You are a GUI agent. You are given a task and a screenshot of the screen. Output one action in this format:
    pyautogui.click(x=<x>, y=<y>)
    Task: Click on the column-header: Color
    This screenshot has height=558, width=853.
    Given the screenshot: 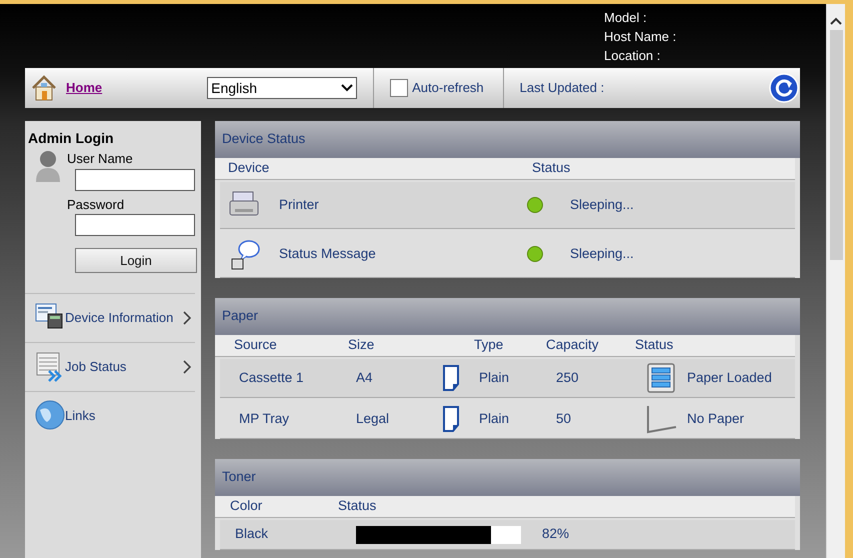 What is the action you would take?
    pyautogui.click(x=247, y=506)
    